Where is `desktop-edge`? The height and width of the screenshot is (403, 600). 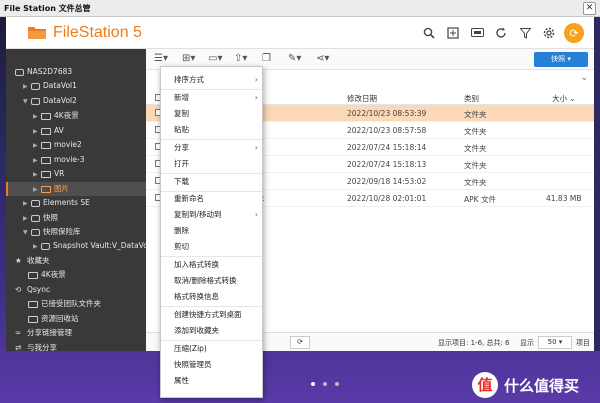 desktop-edge is located at coordinates (597, 184).